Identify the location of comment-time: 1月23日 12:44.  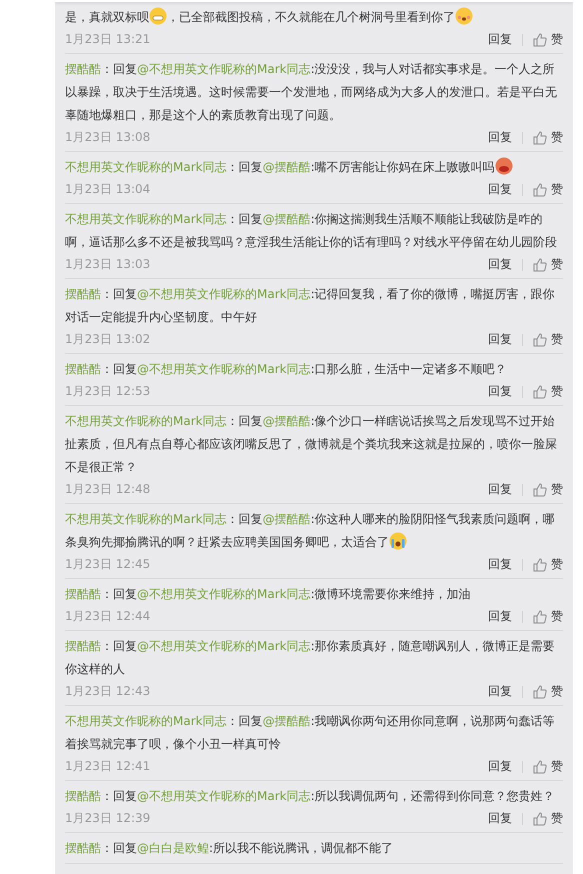
(108, 616).